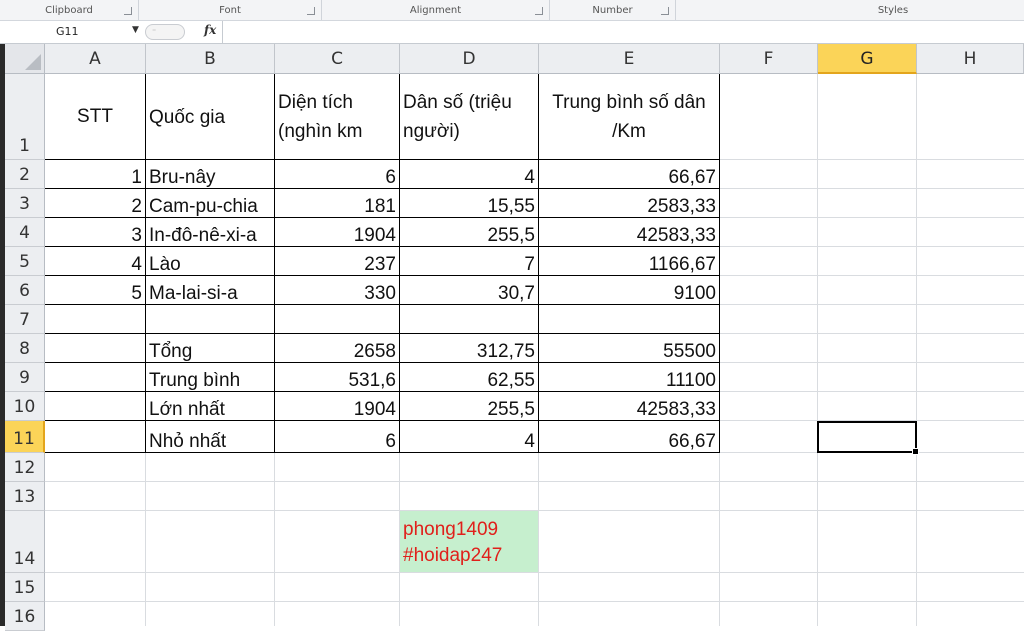 This screenshot has height=631, width=1024. What do you see at coordinates (25, 174) in the screenshot?
I see `row-header-2: 2` at bounding box center [25, 174].